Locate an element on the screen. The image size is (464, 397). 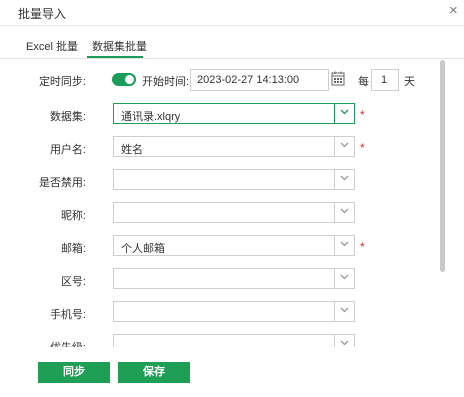
phone-select is located at coordinates (234, 311).